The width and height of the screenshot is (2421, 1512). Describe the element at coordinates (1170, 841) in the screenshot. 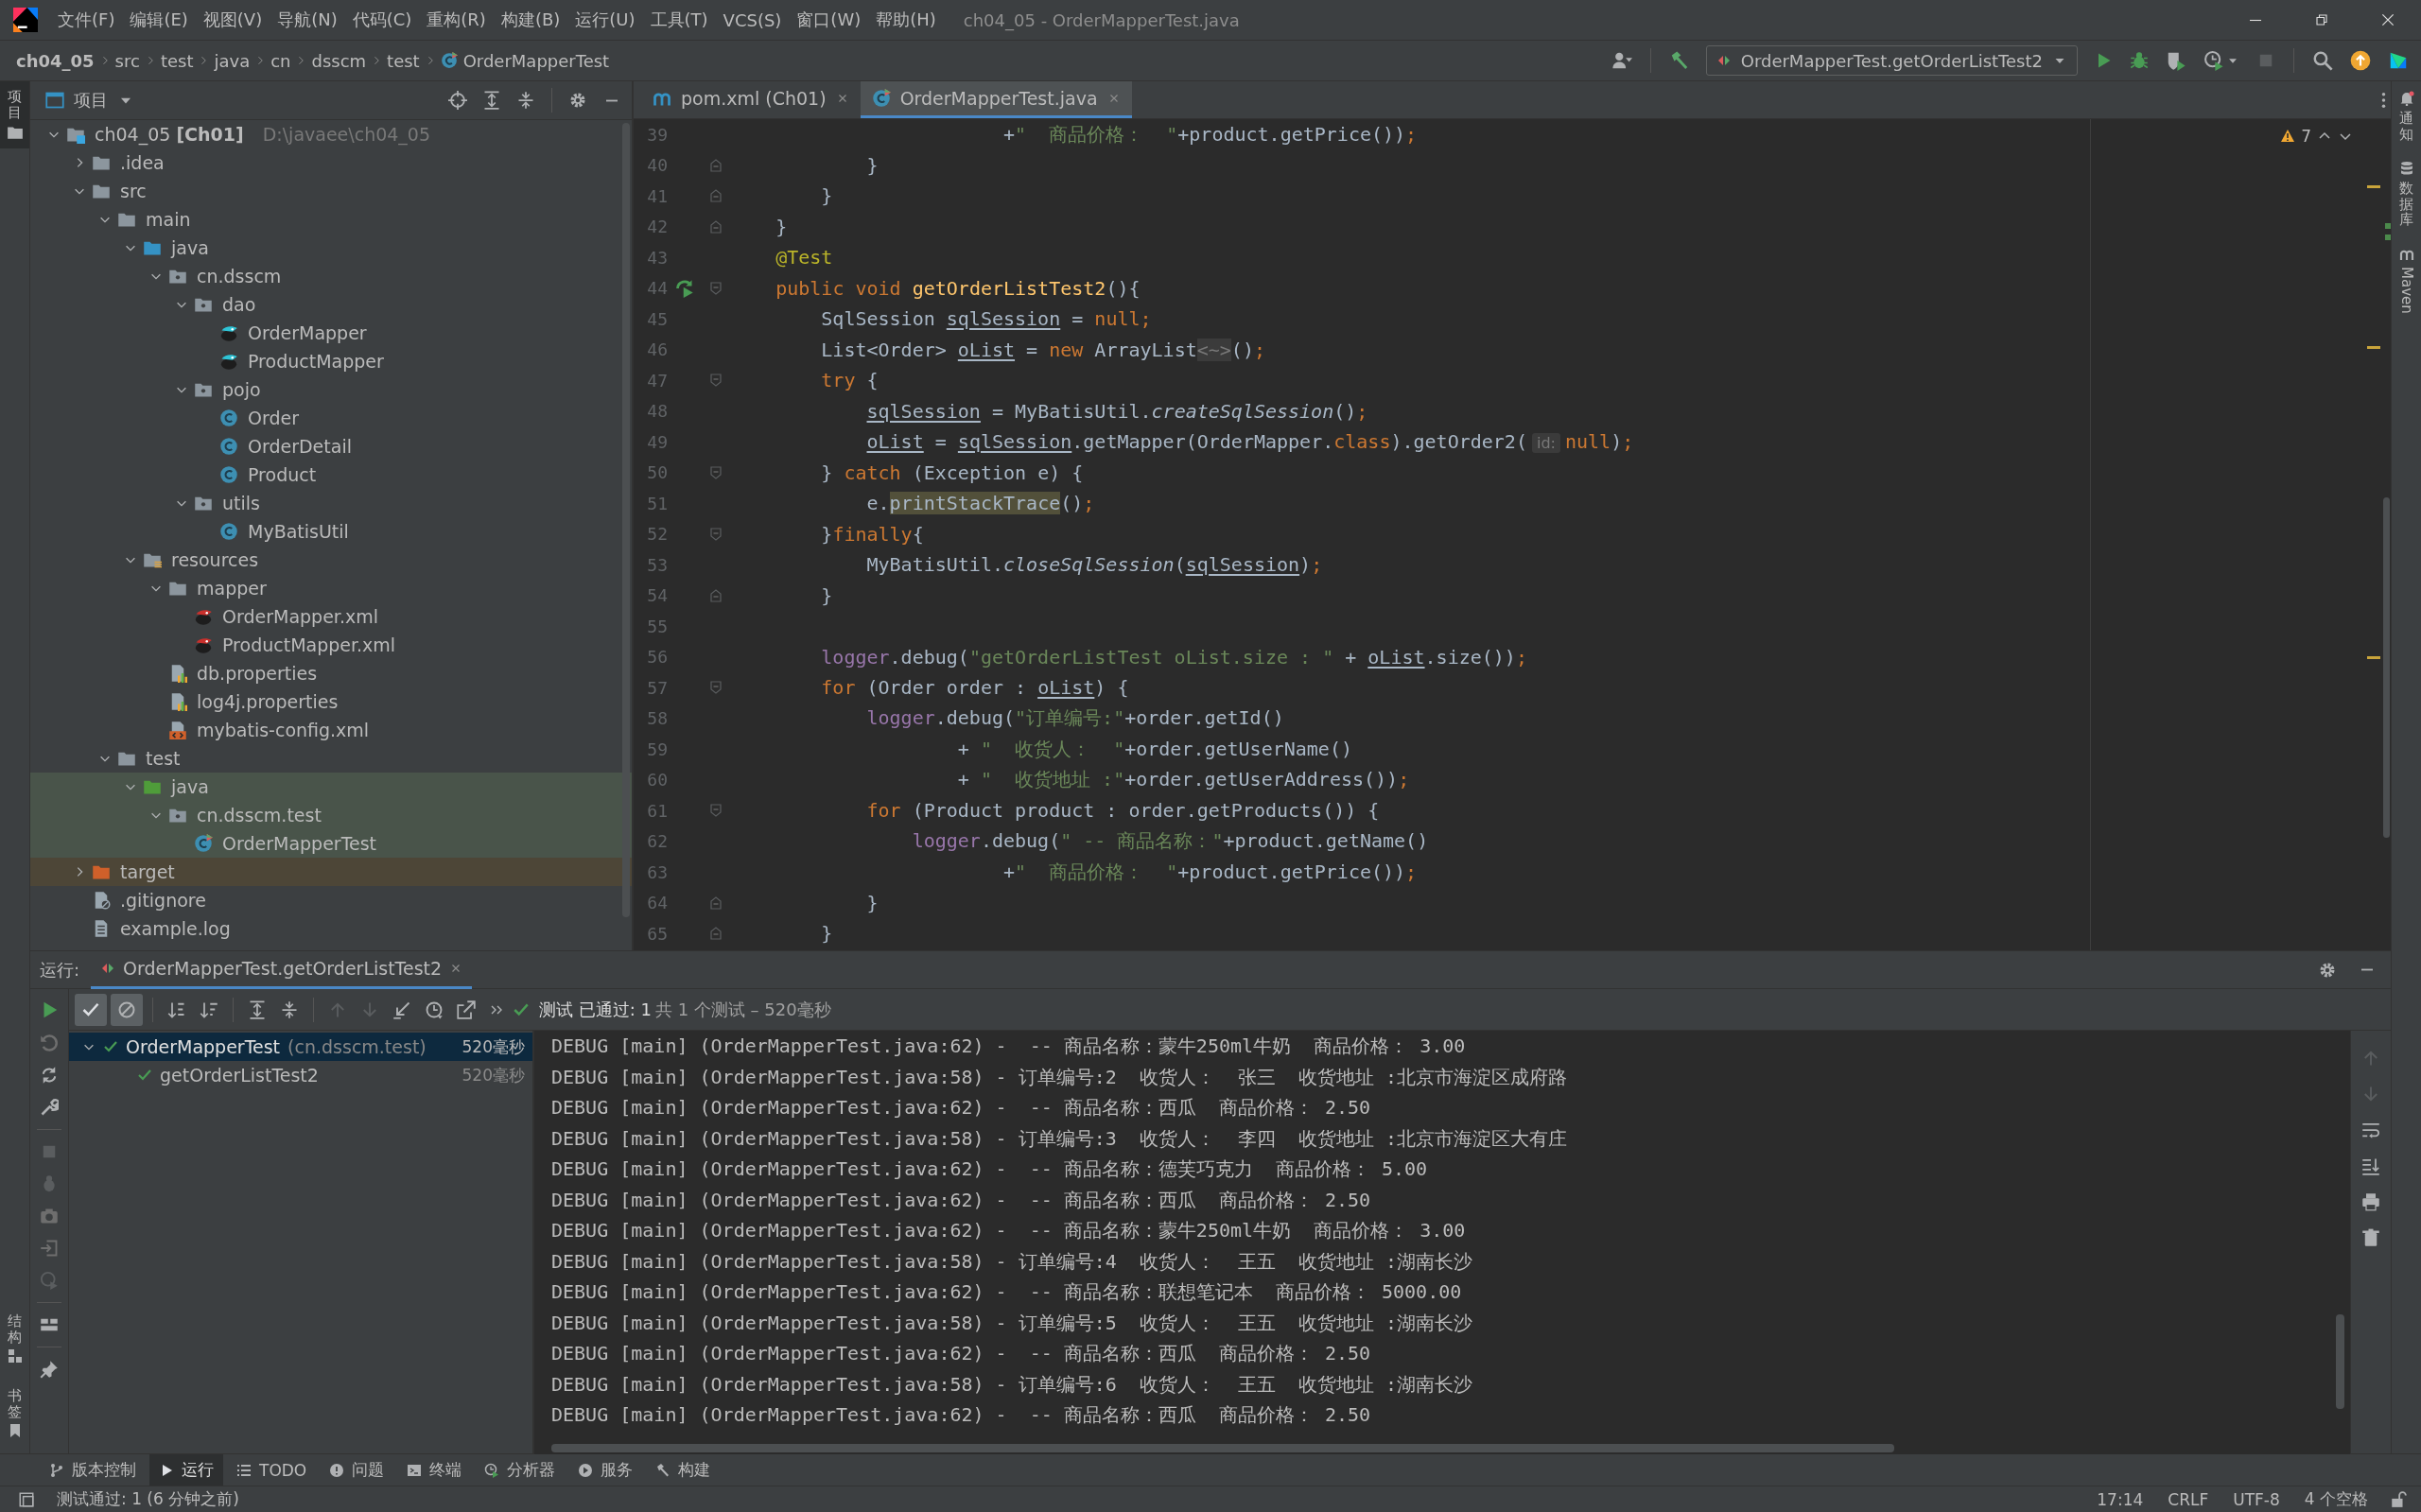

I see `code-line: logger.debug(" -- 商品名称："+product.getName()` at that location.